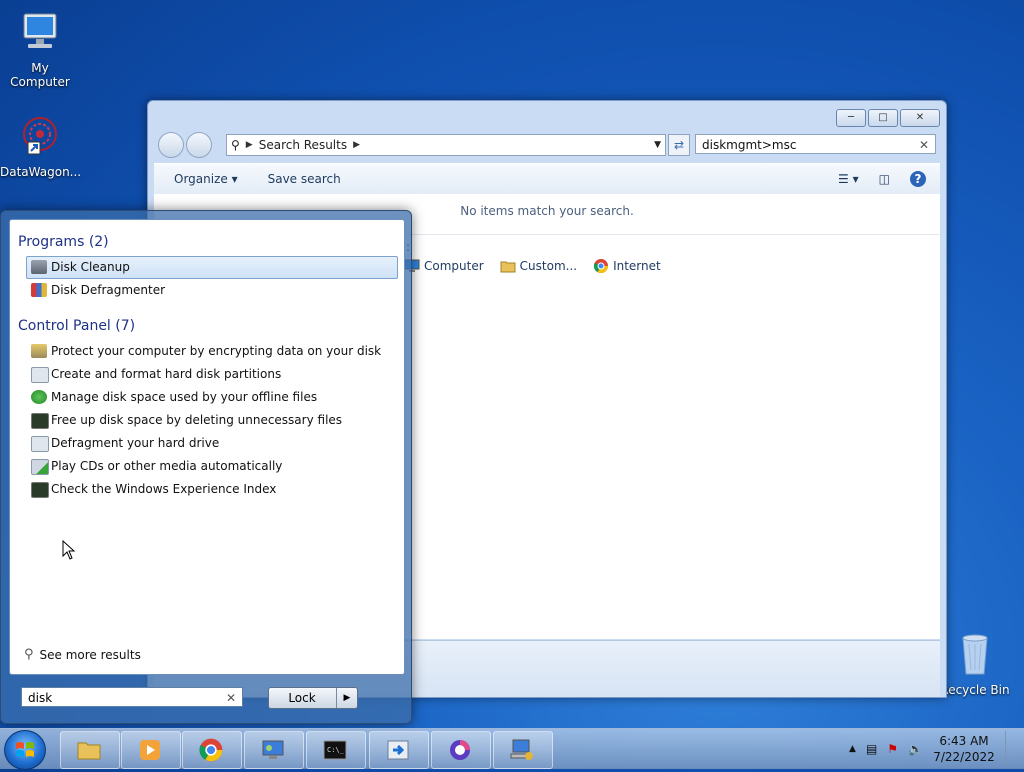 The width and height of the screenshot is (1024, 772). What do you see at coordinates (915, 749) in the screenshot?
I see `volume-icon: 🔈` at bounding box center [915, 749].